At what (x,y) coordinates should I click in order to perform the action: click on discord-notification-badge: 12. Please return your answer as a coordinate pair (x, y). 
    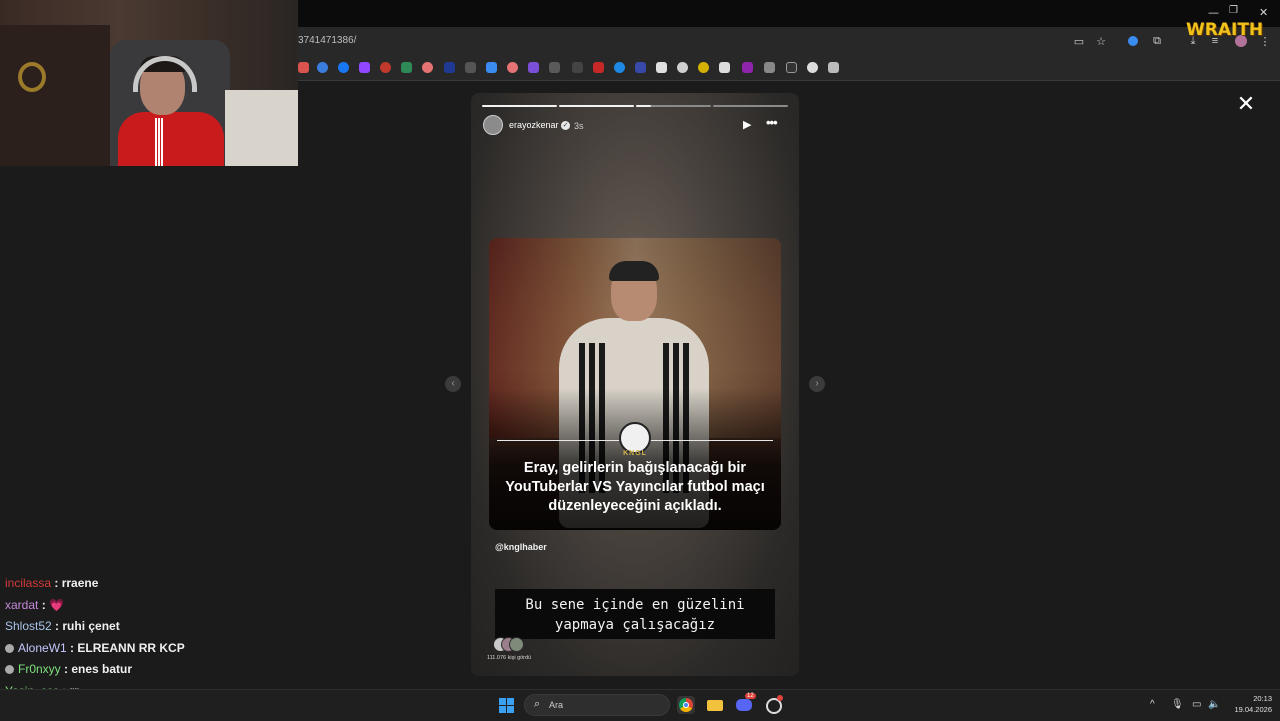
    Looking at the image, I should click on (750, 696).